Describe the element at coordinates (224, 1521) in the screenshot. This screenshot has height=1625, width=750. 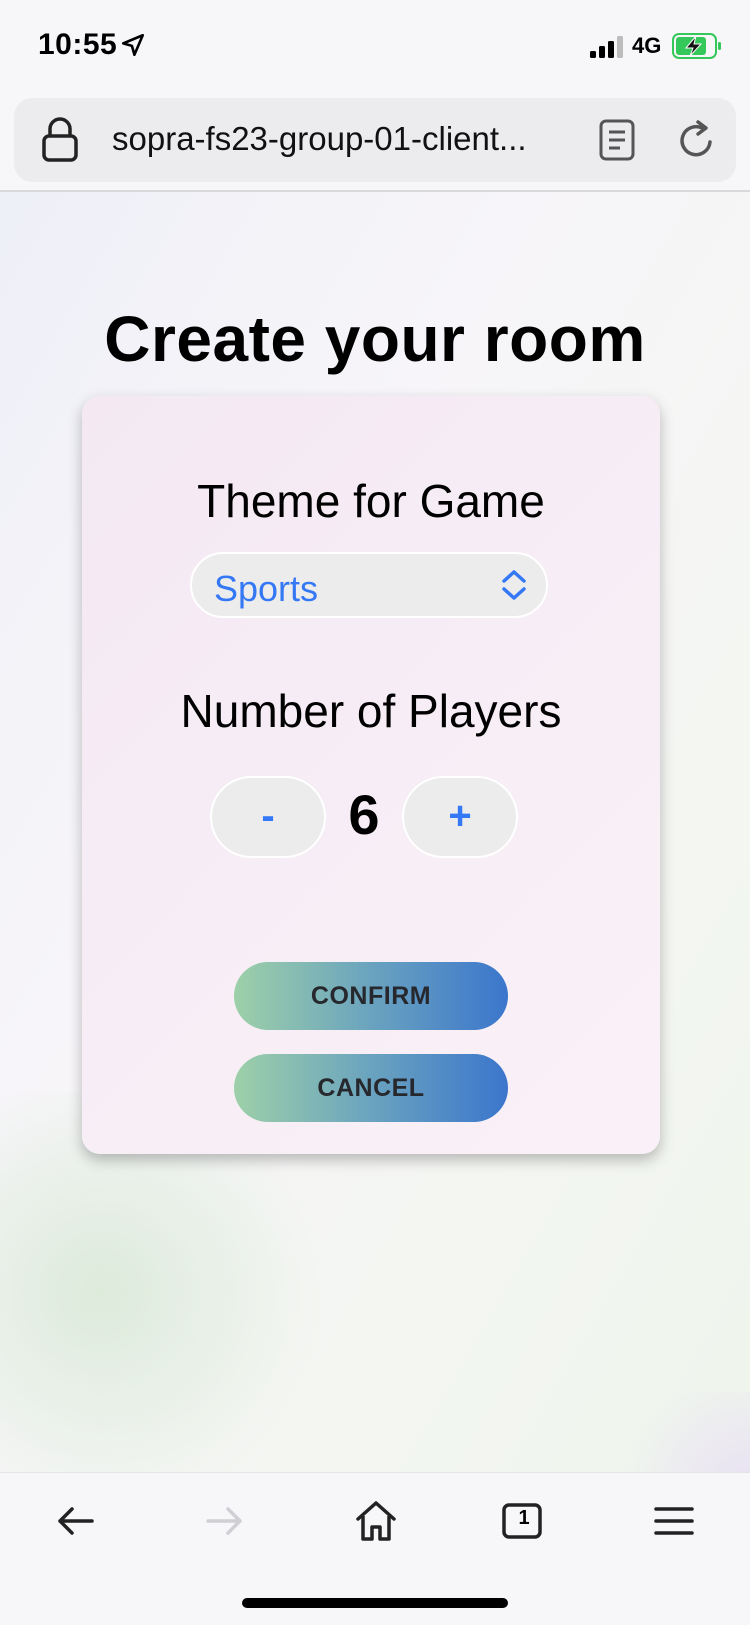
I see `forward-arrow-icon` at that location.